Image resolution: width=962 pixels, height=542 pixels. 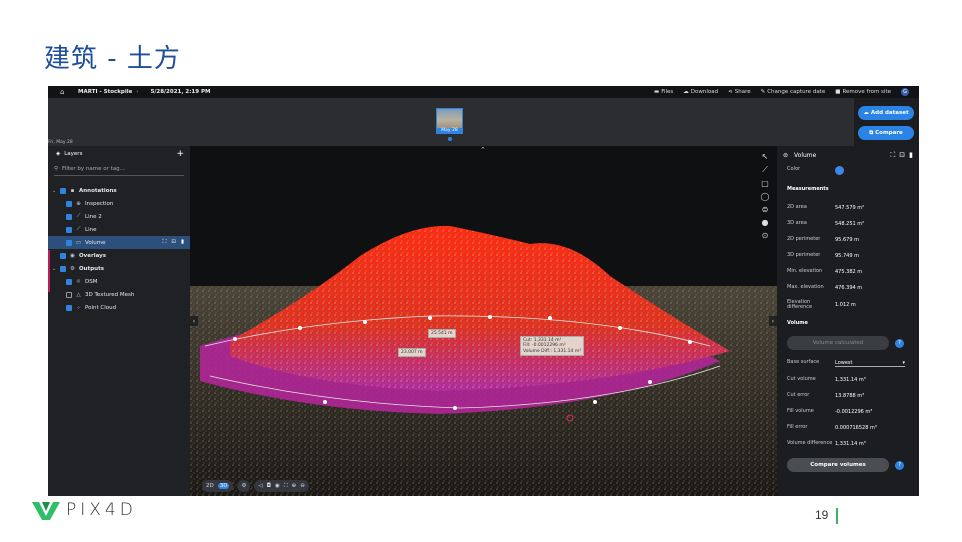 I want to click on settings-button: ⚙, so click(x=244, y=486).